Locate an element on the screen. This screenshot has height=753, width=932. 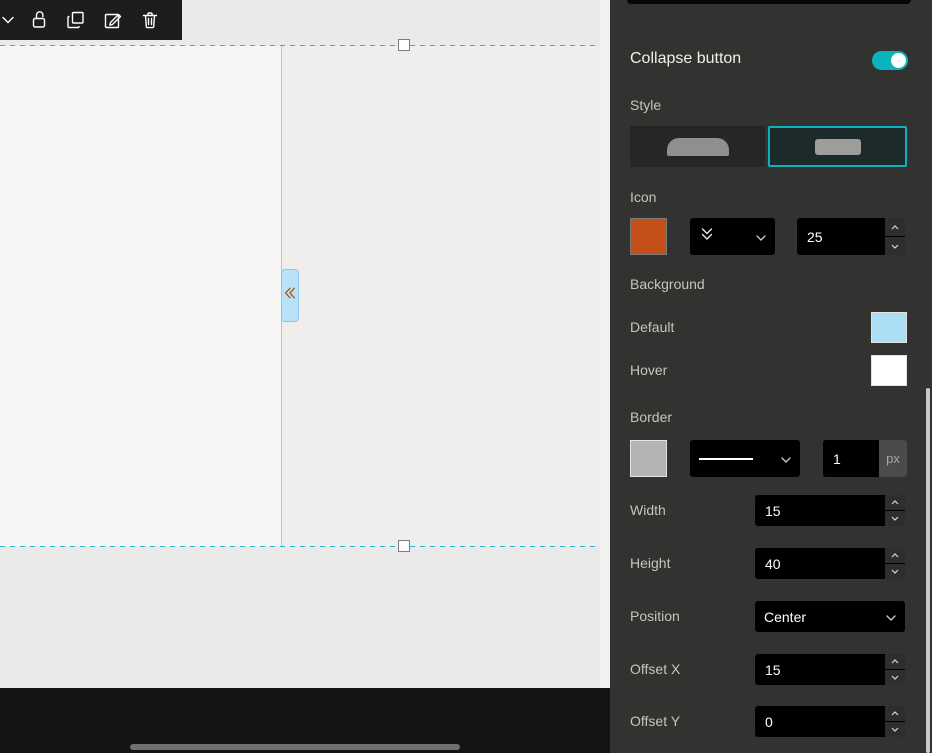
height-spinner is located at coordinates (895, 563).